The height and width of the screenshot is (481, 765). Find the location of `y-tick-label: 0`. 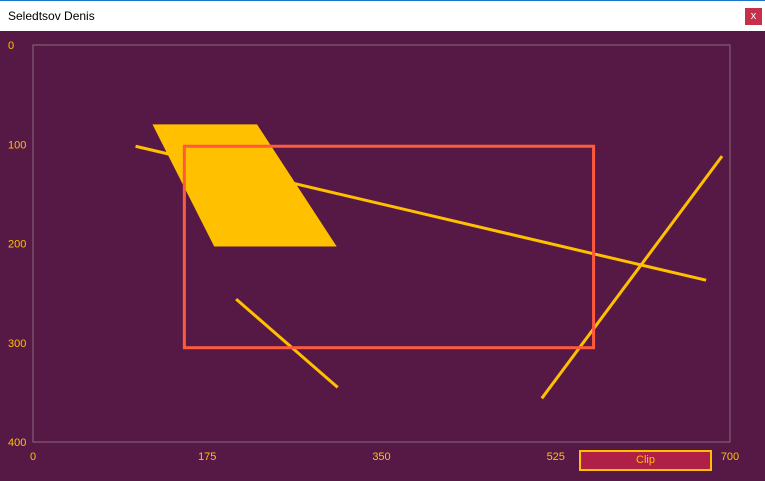

y-tick-label: 0 is located at coordinates (11, 46).